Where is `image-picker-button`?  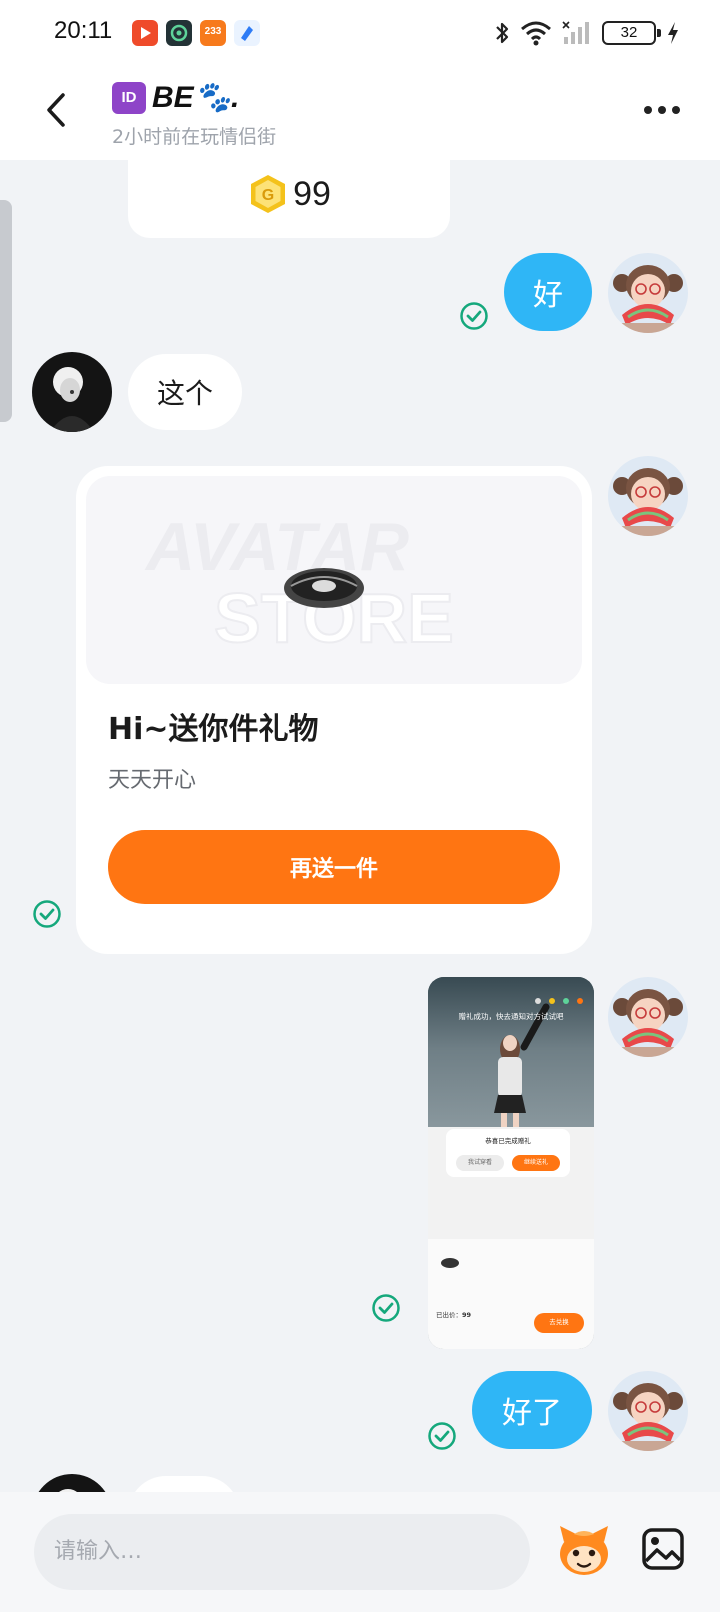 image-picker-button is located at coordinates (663, 1549).